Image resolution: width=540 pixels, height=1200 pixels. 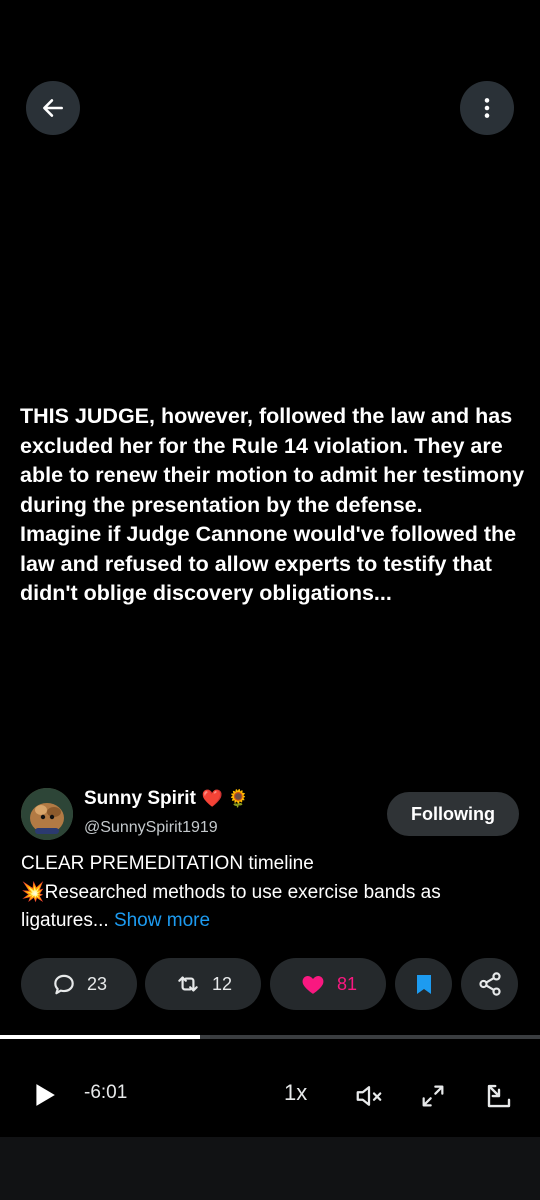 I want to click on reply-button: 23, so click(x=79, y=984).